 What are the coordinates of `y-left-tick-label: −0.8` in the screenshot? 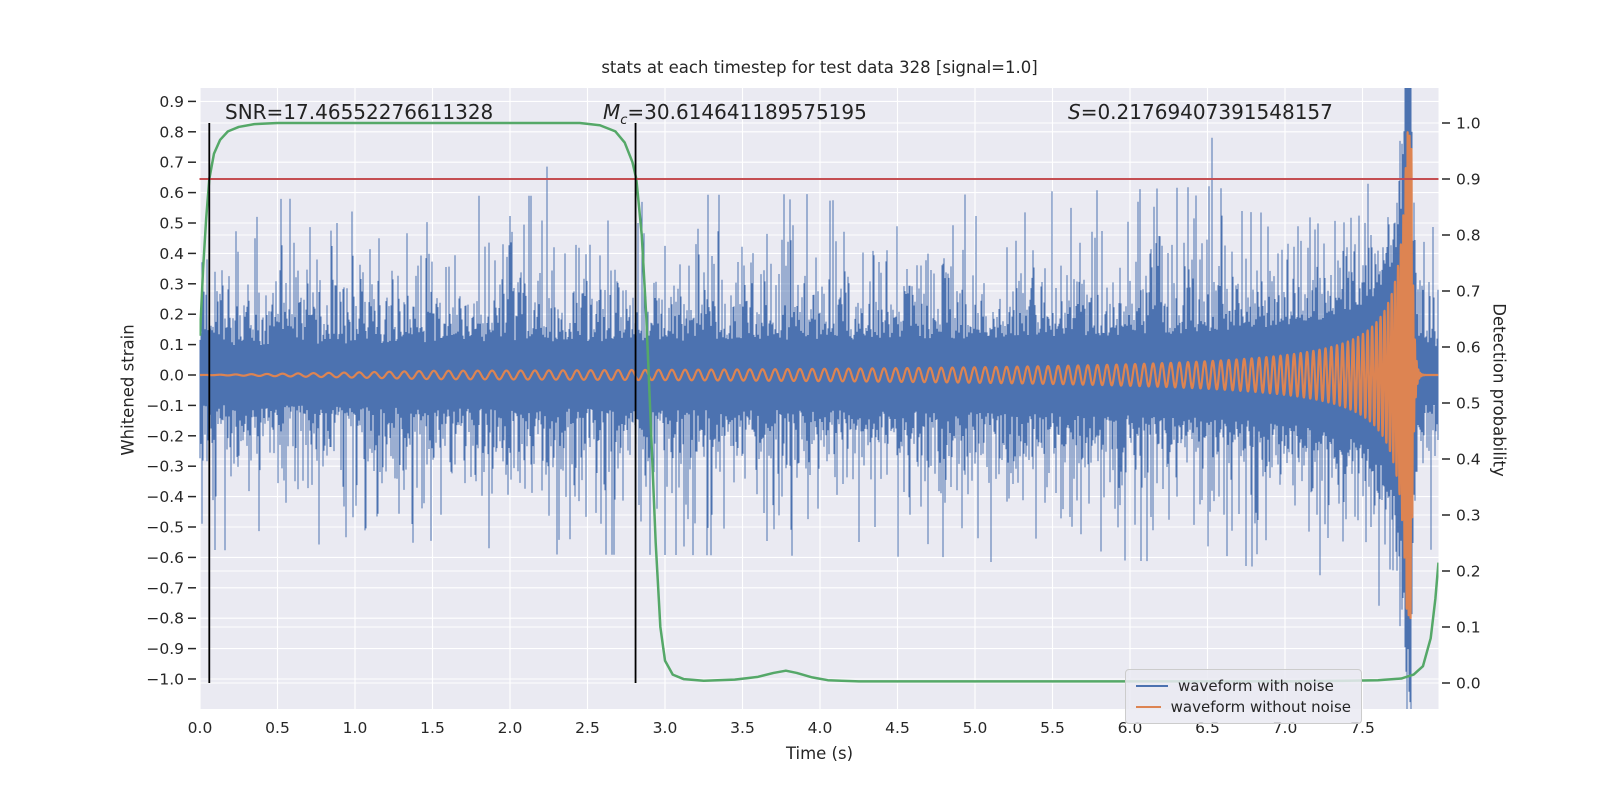 It's located at (165, 619).